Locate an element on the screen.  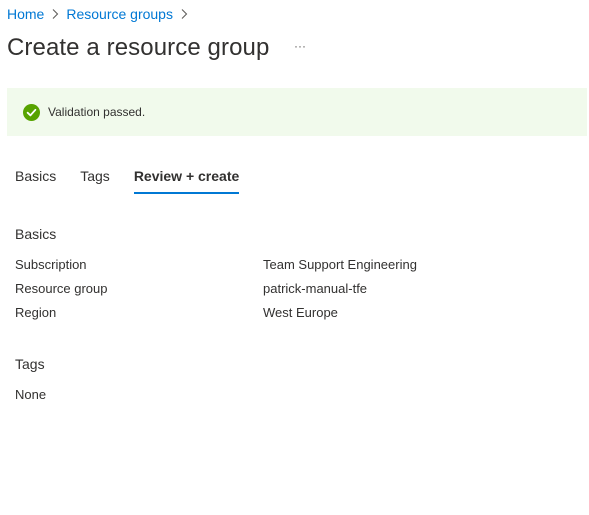
page-title: Create a resource group is located at coordinates (138, 47).